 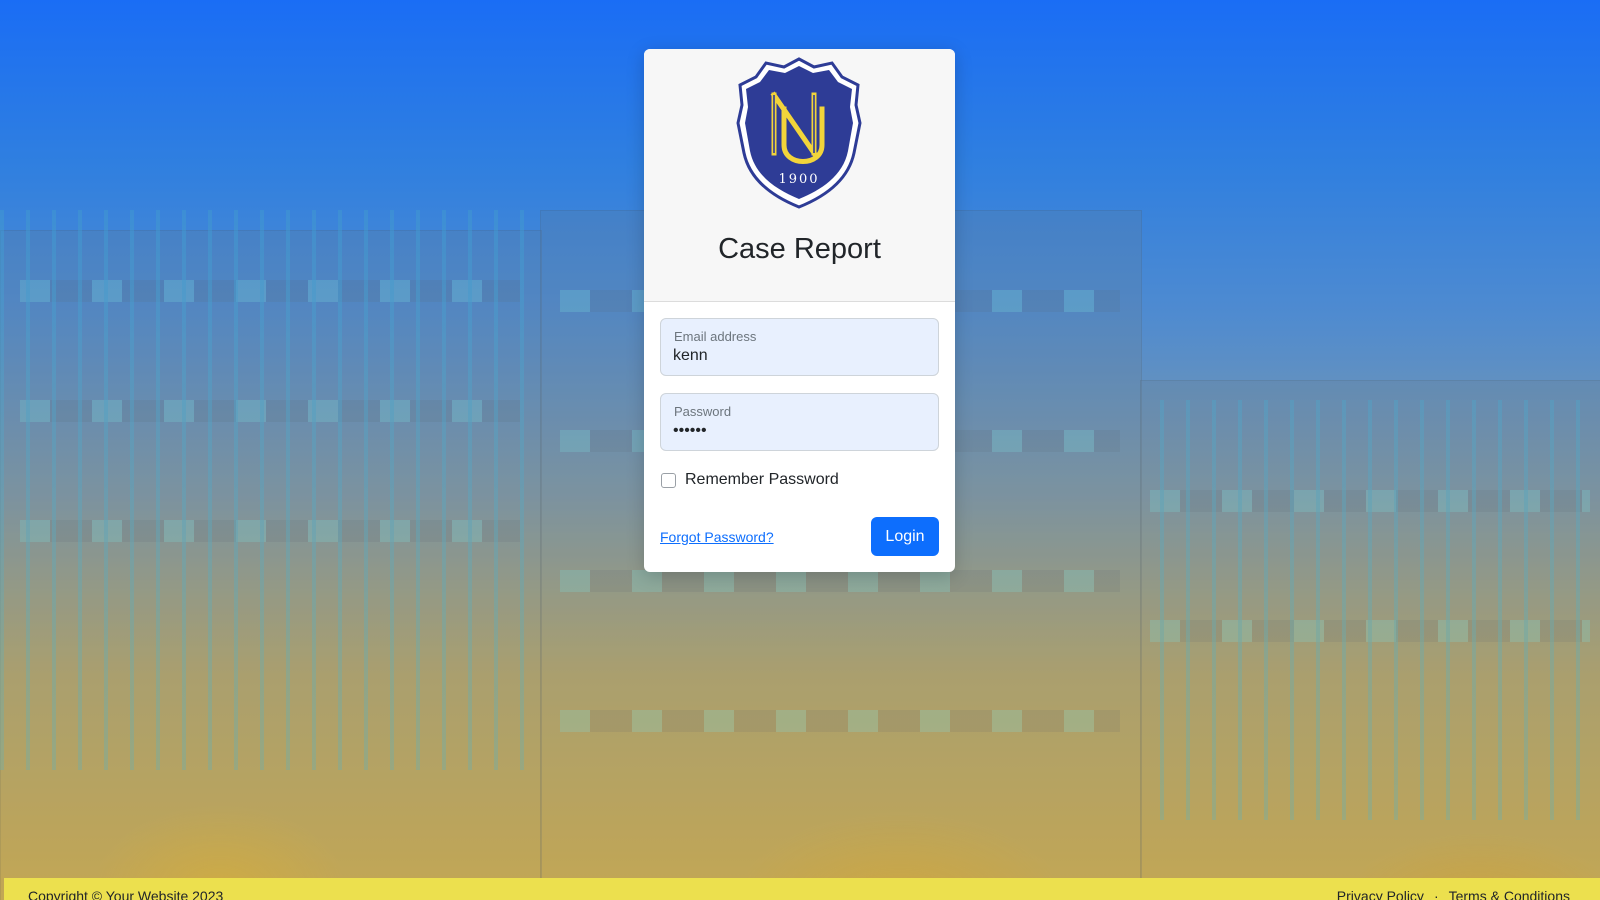 What do you see at coordinates (1509, 894) in the screenshot?
I see `terms-conditions-link: Terms & Conditions` at bounding box center [1509, 894].